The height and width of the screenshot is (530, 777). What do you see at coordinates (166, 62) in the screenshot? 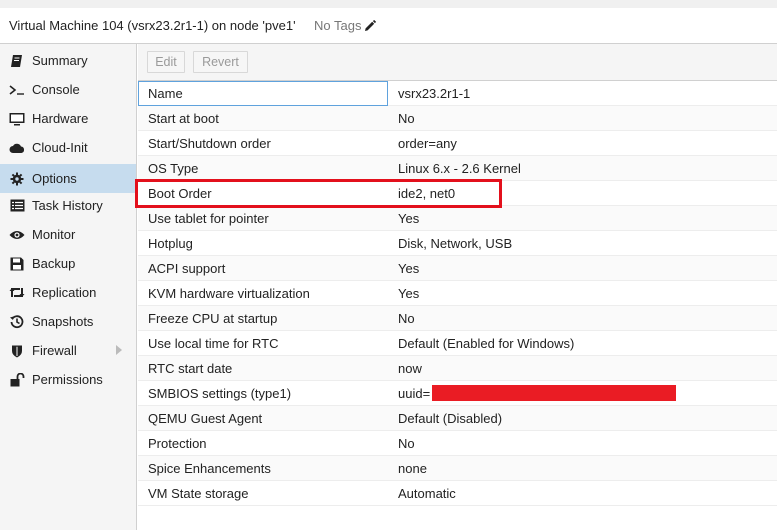
I see `edit-button: Edit` at bounding box center [166, 62].